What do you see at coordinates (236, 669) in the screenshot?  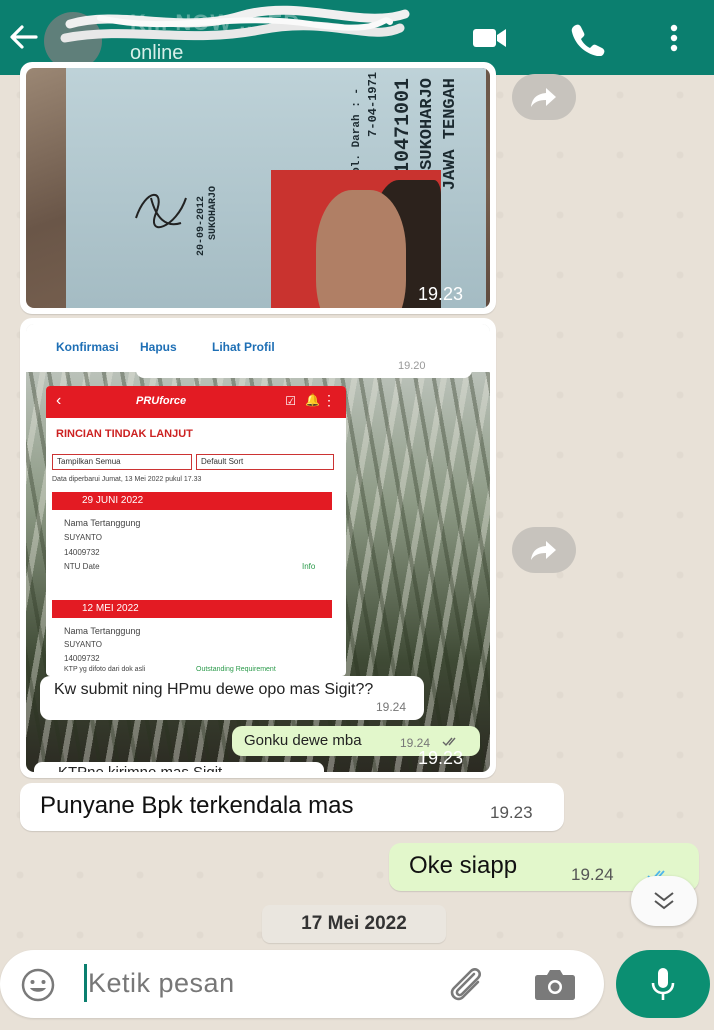 I see `pru-entry-status-2: Outstanding Requirement` at bounding box center [236, 669].